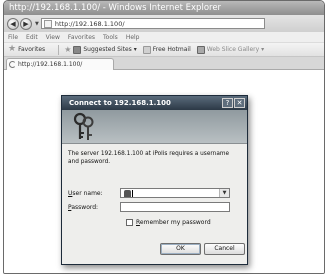 The width and height of the screenshot is (328, 276). What do you see at coordinates (164, 63) in the screenshot?
I see `tab-bar: http://192.168.1.100/` at bounding box center [164, 63].